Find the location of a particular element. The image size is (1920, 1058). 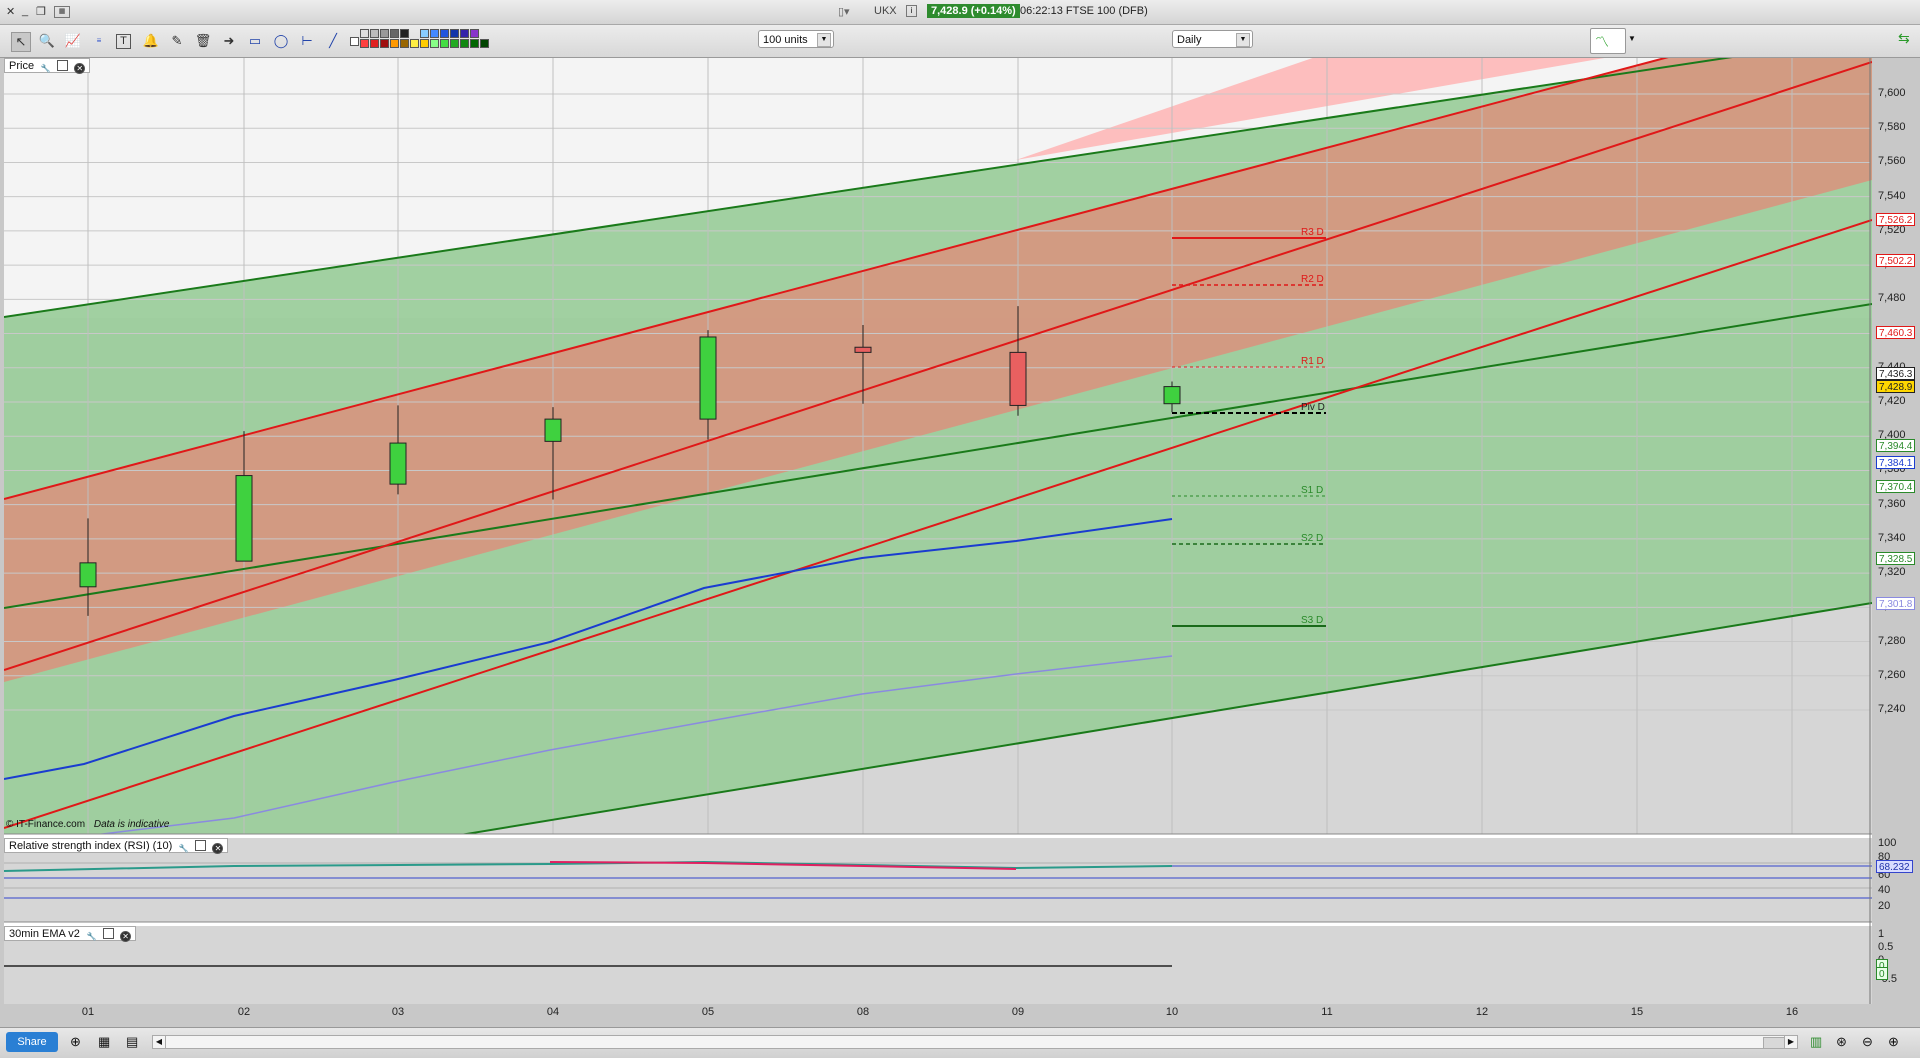

interval-select: Daily ▼ is located at coordinates (1212, 39).